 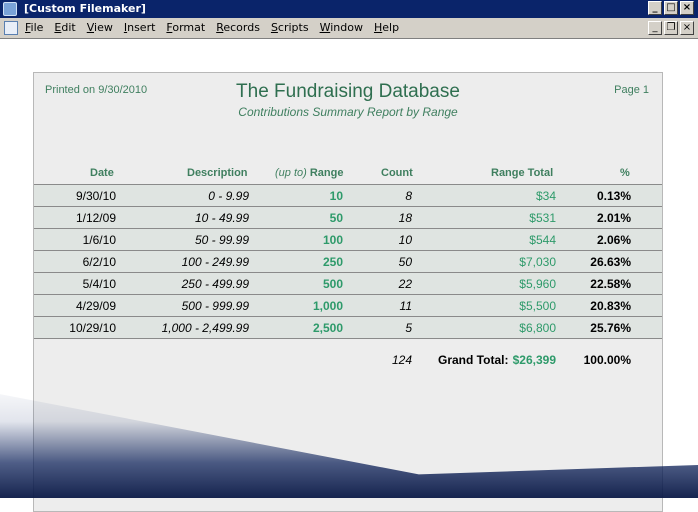 I want to click on cell-range-total: $5,960, so click(x=537, y=284).